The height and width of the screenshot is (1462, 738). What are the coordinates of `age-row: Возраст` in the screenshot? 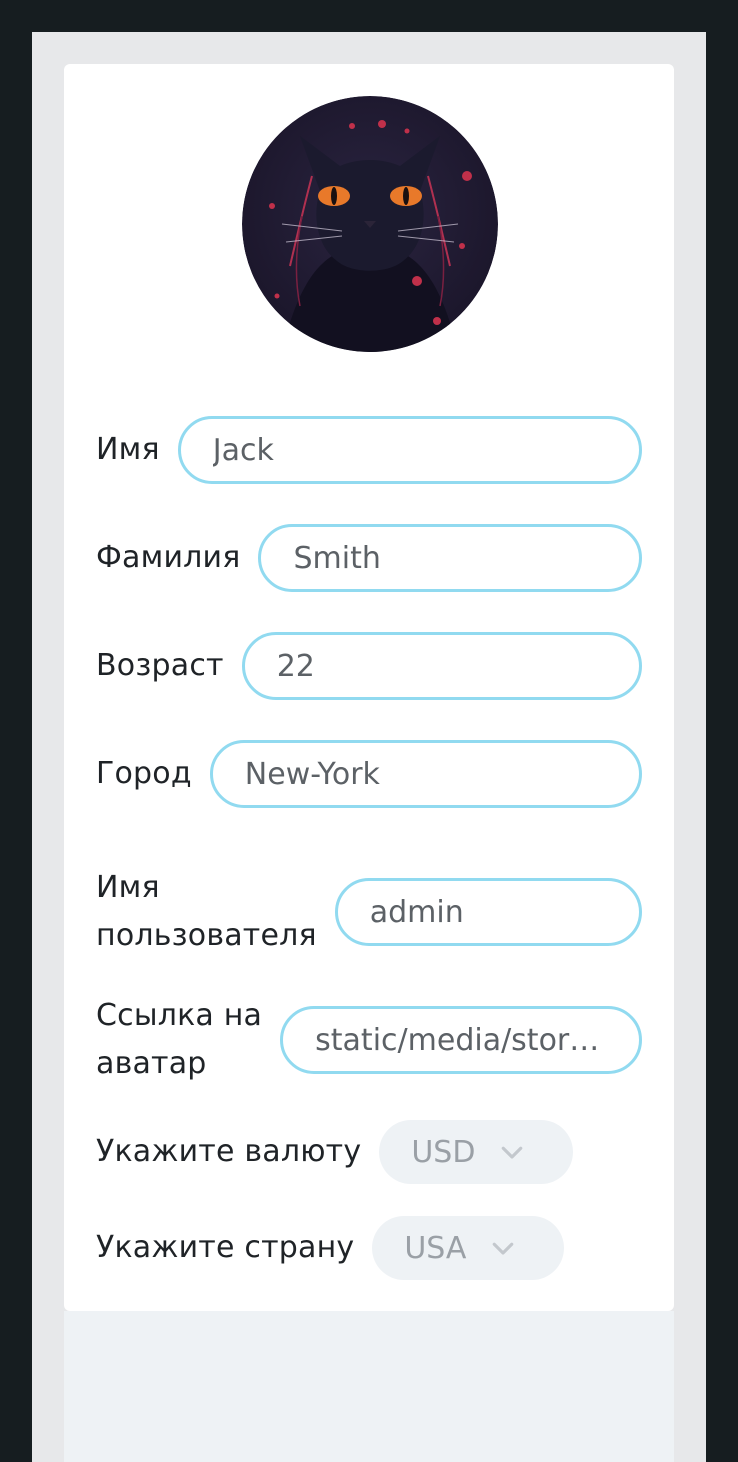 It's located at (369, 666).